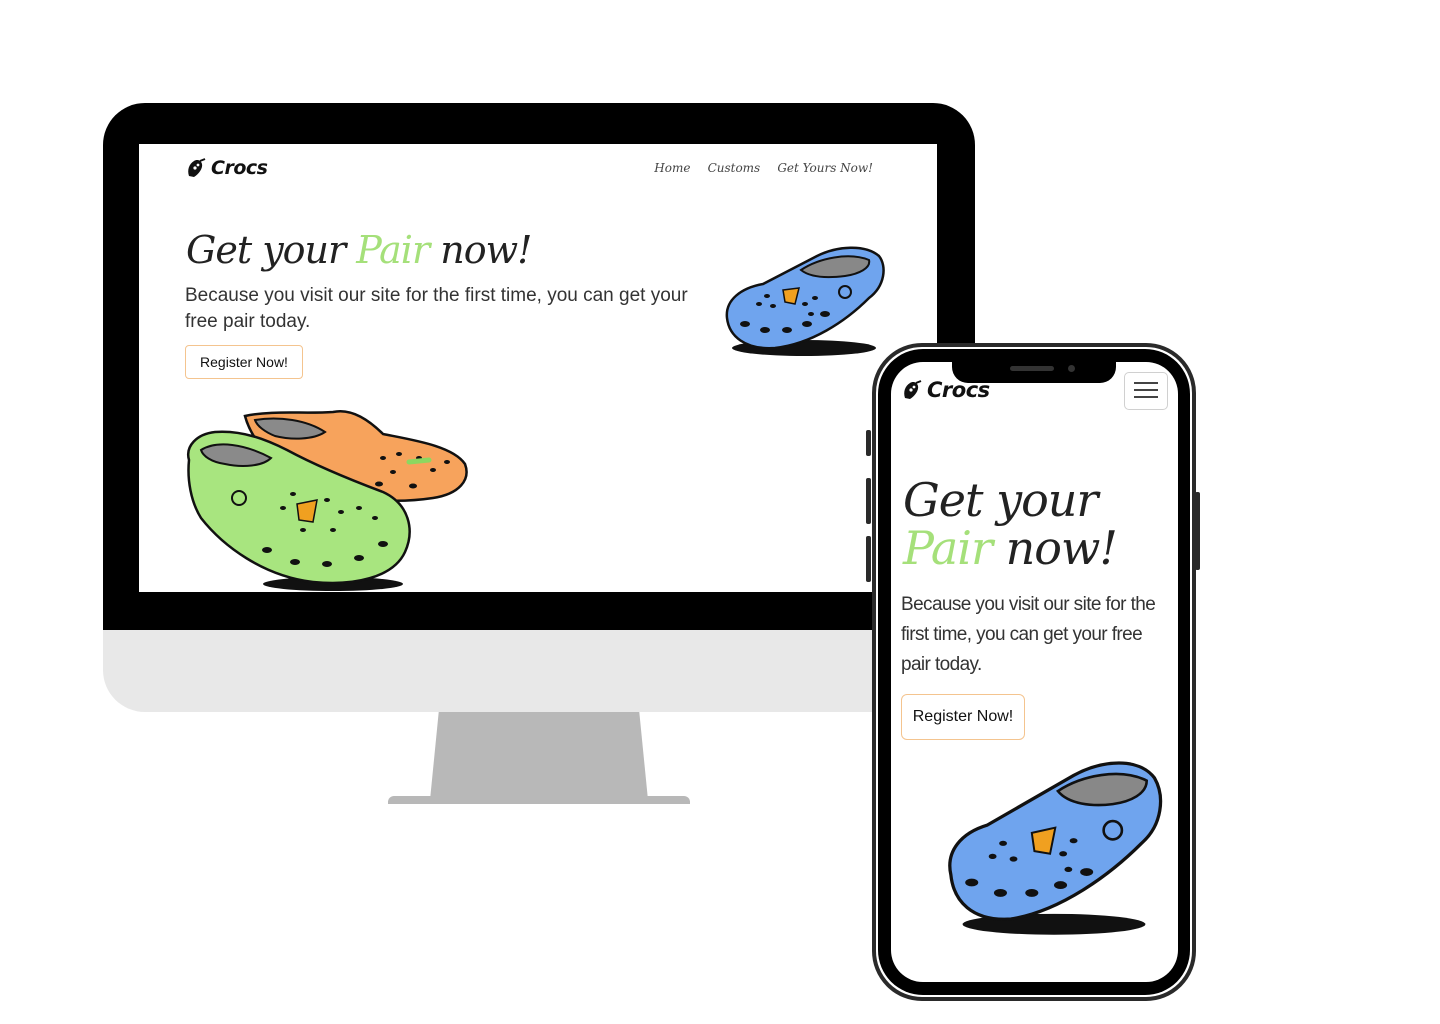 Image resolution: width=1440 pixels, height=1024 pixels. I want to click on hero-title-end: now!, so click(486, 250).